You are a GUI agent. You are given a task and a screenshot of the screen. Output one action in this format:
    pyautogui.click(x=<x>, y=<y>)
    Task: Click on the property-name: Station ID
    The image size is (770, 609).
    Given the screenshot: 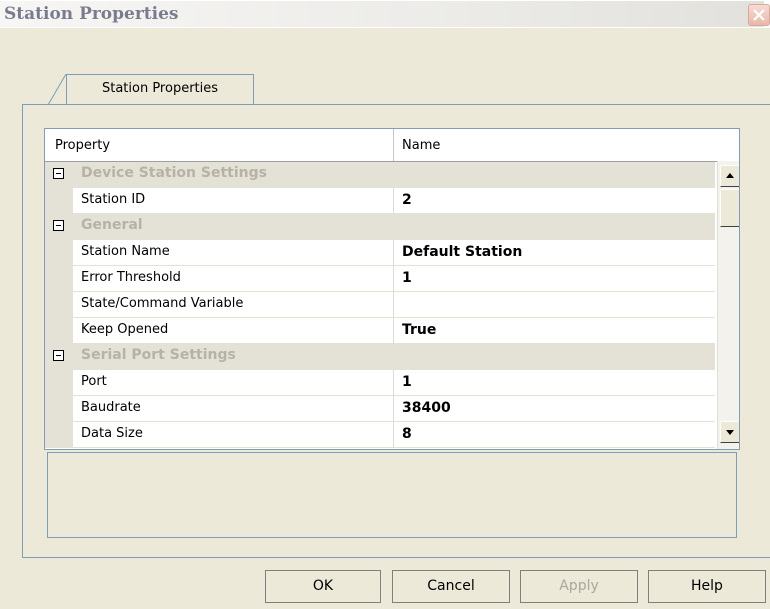 What is the action you would take?
    pyautogui.click(x=113, y=199)
    